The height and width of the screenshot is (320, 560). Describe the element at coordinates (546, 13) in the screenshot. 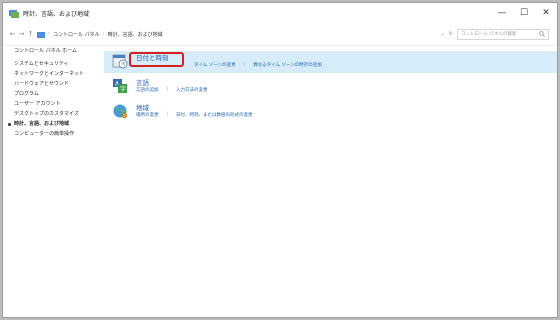

I see `close-button: ✕` at that location.